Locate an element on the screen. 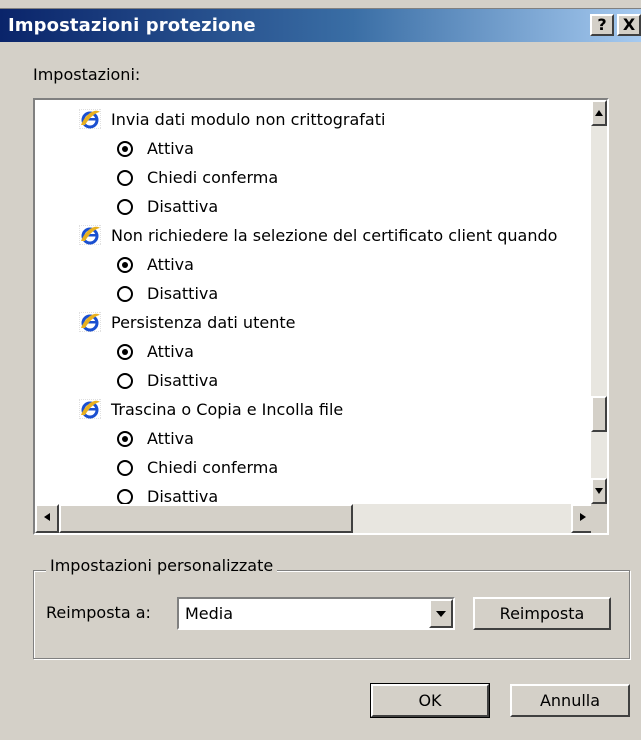 This screenshot has width=641, height=740. setting-item: Invia dati modulo non crittografati is located at coordinates (210, 119).